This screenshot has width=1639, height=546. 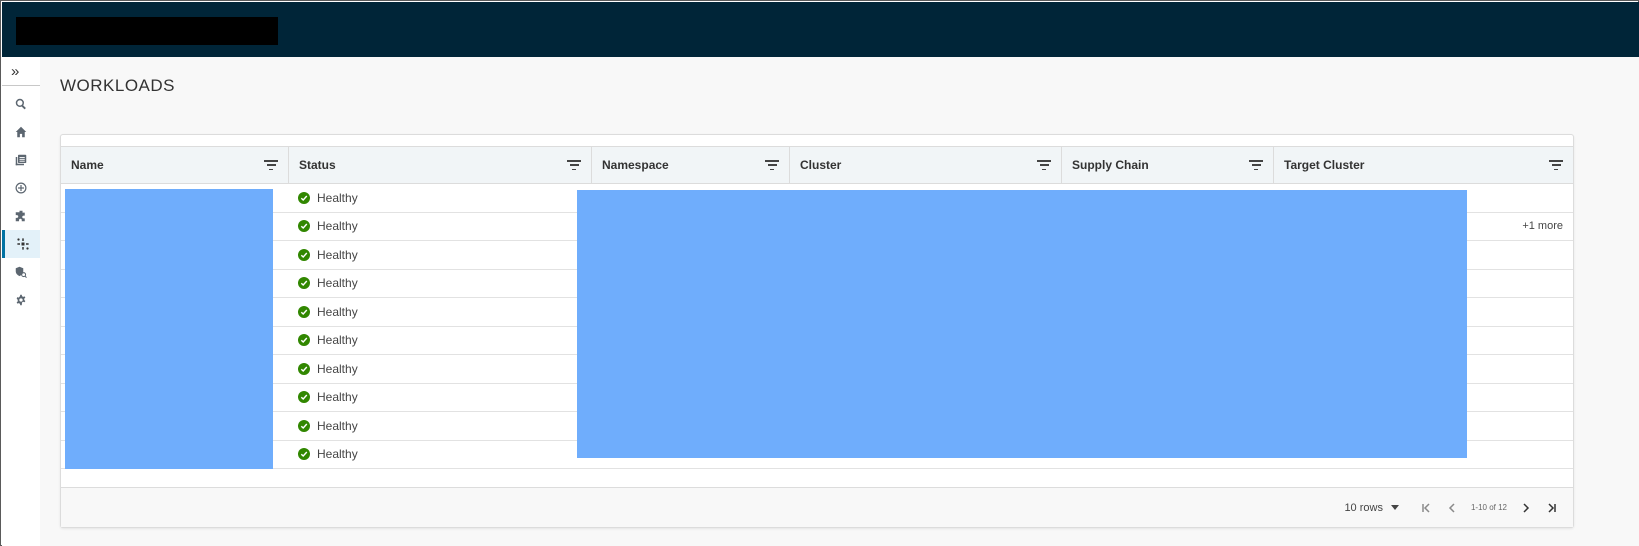 I want to click on add-circle-icon, so click(x=21, y=188).